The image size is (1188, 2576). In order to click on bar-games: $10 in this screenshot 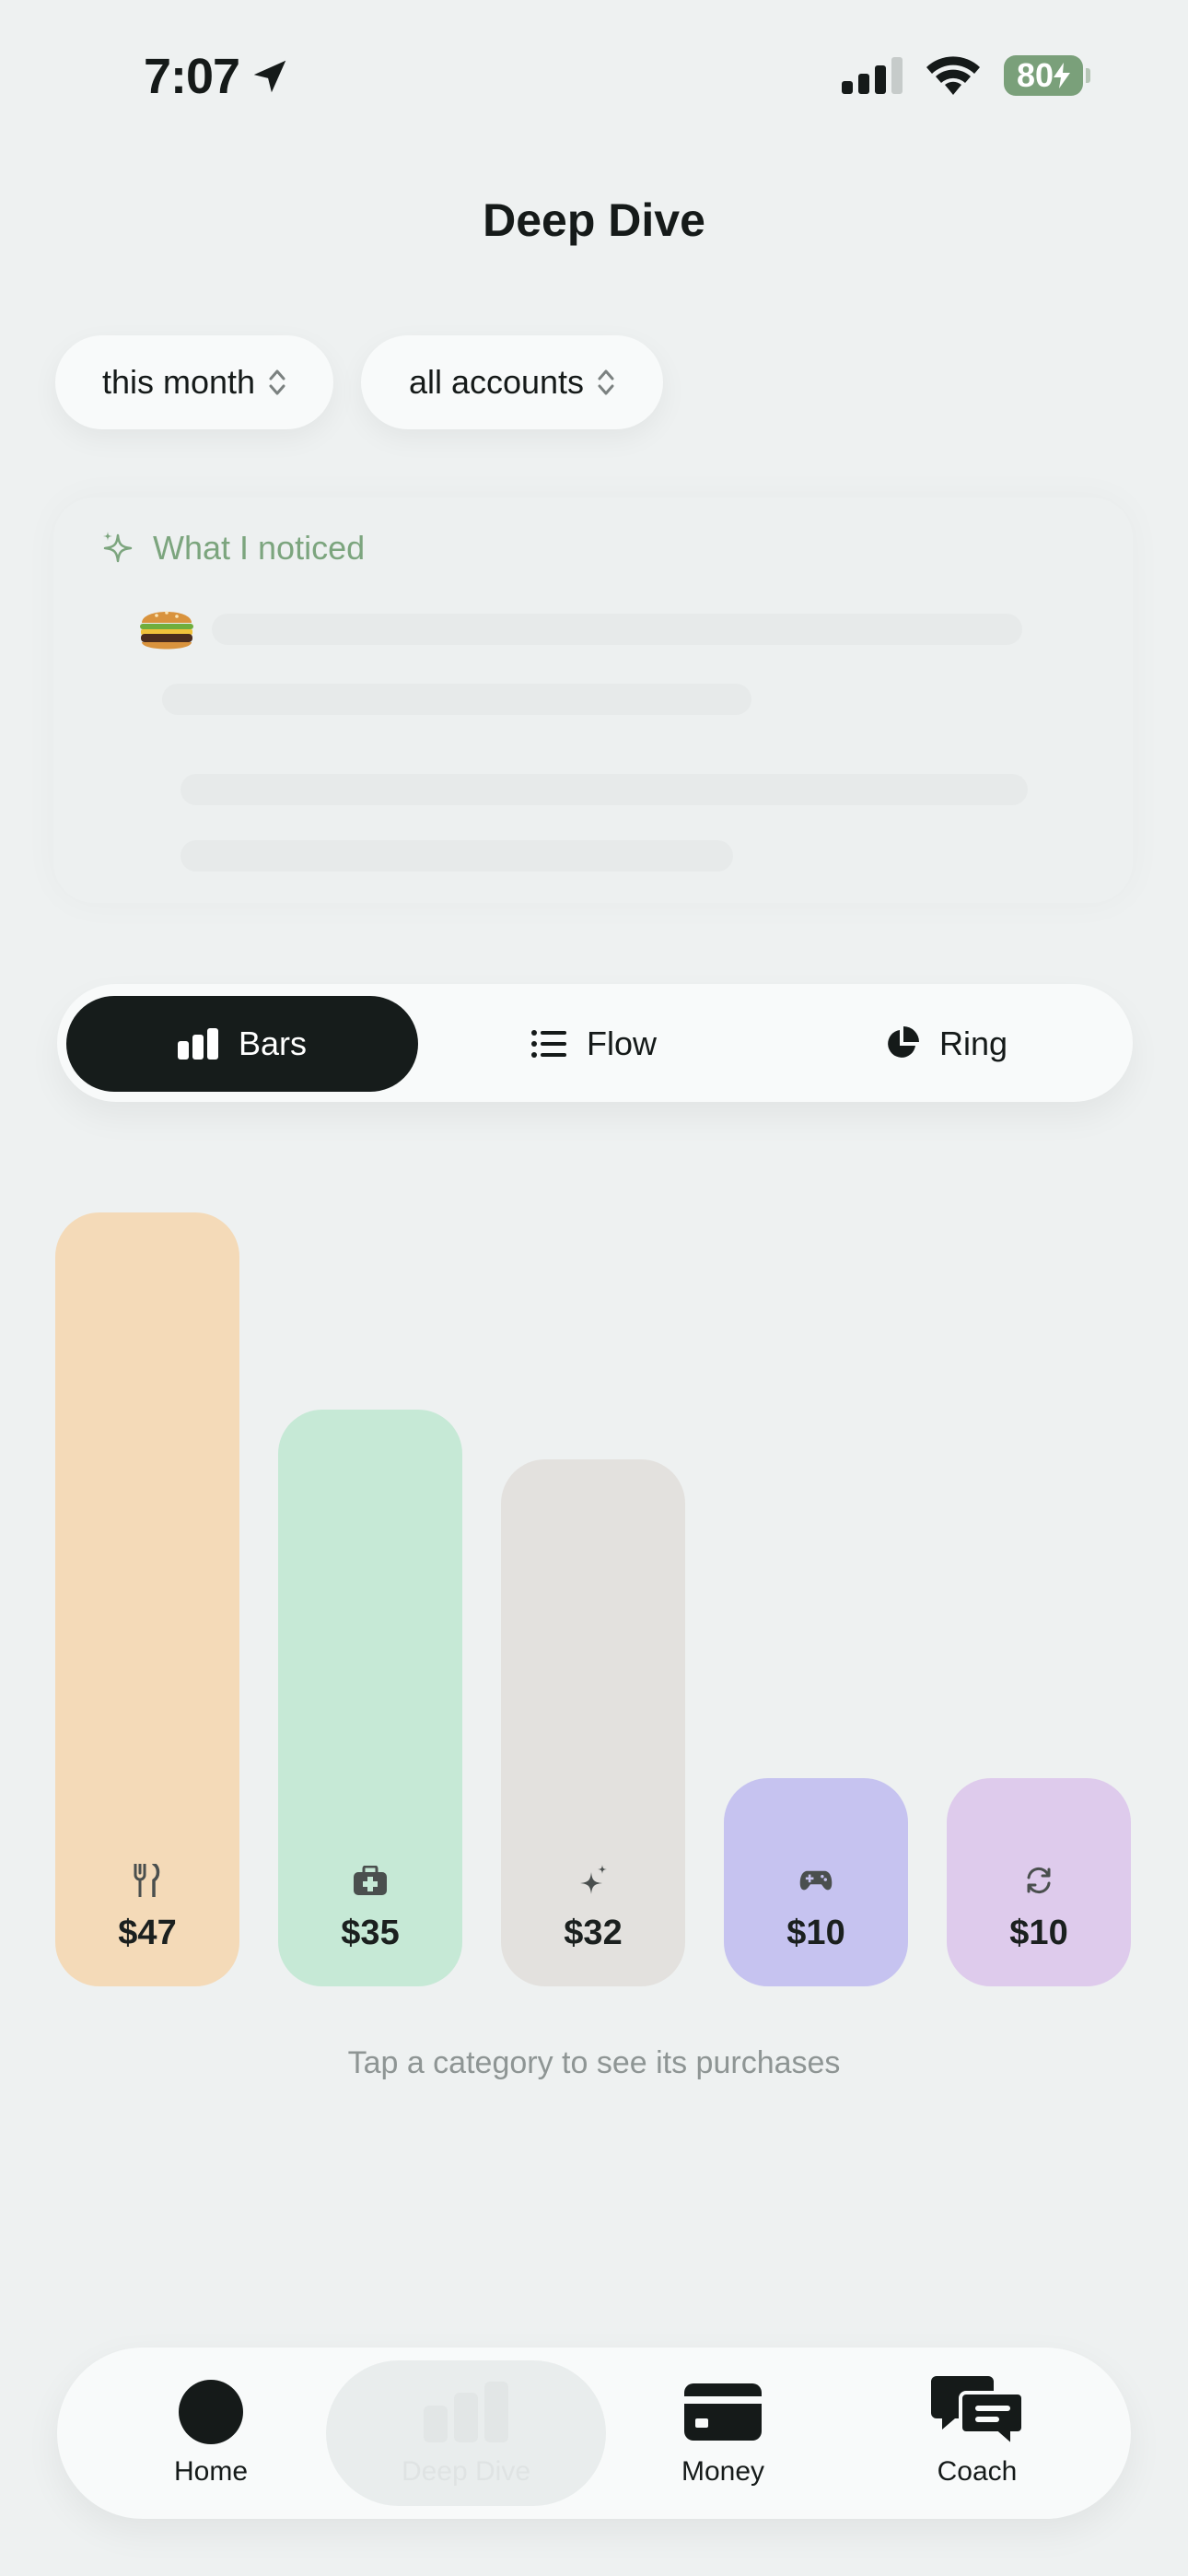, I will do `click(816, 1882)`.